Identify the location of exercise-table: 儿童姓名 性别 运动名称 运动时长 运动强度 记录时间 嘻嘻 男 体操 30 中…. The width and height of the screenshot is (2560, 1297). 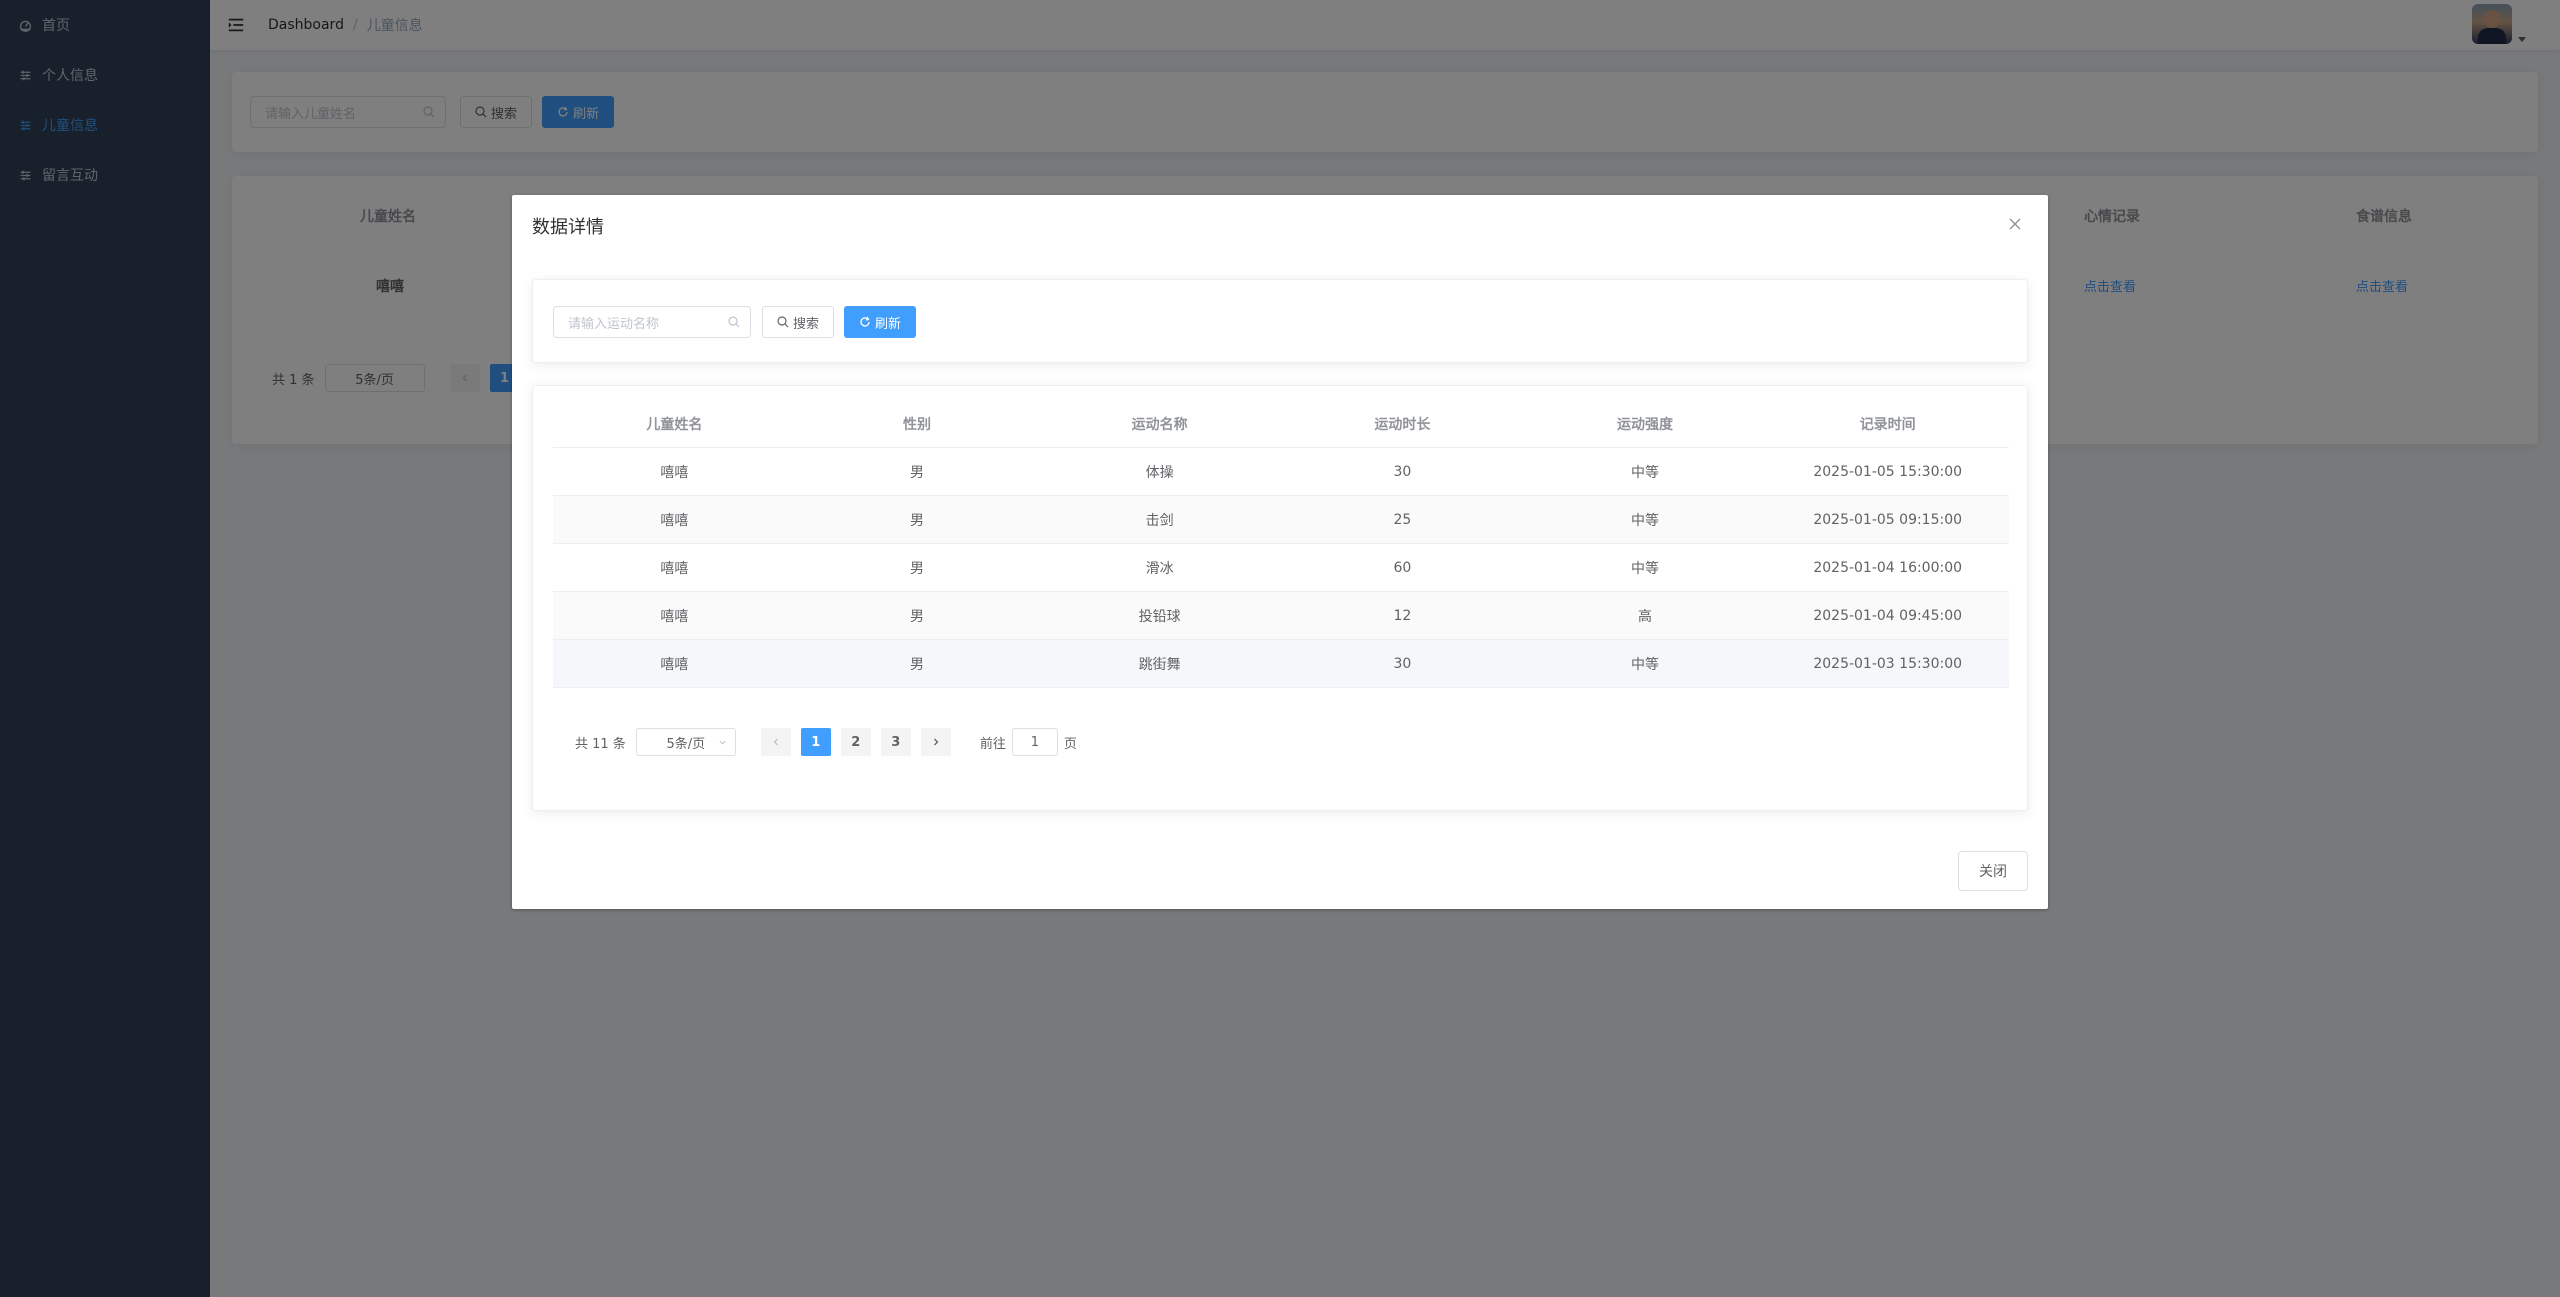
(1281, 544).